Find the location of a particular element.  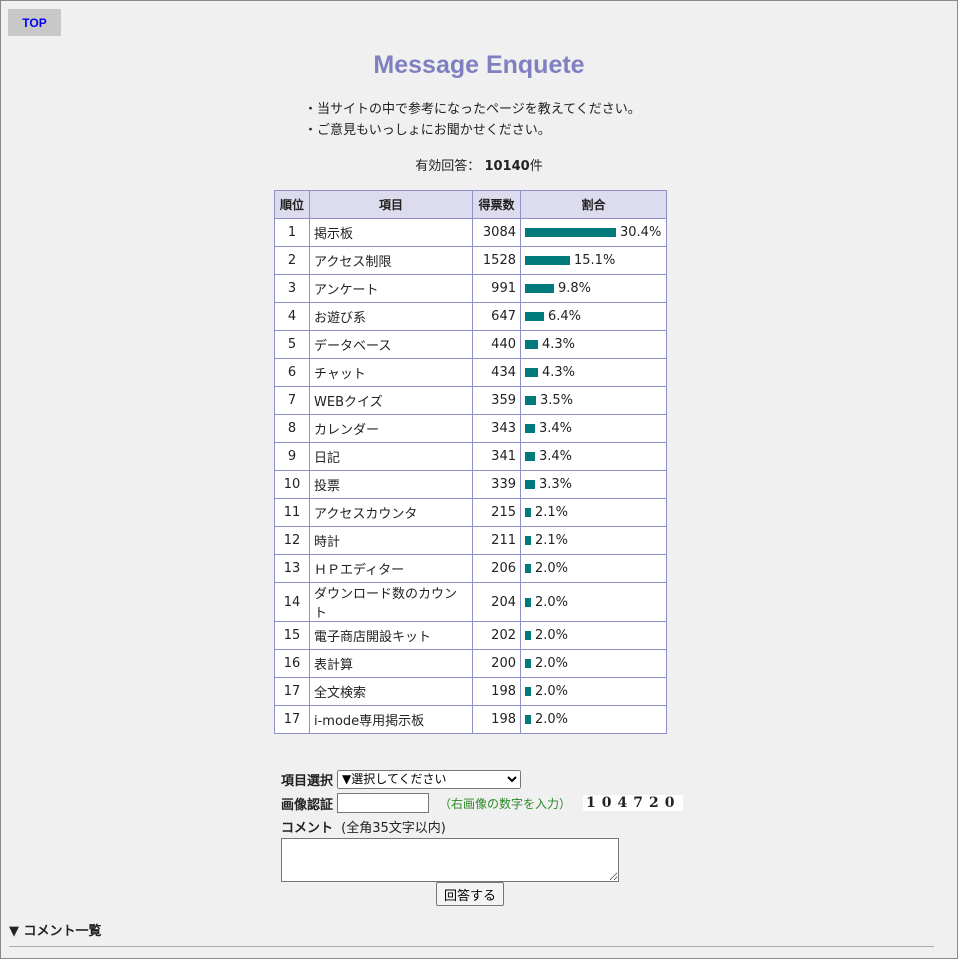

votes-cell: 211 is located at coordinates (496, 540).